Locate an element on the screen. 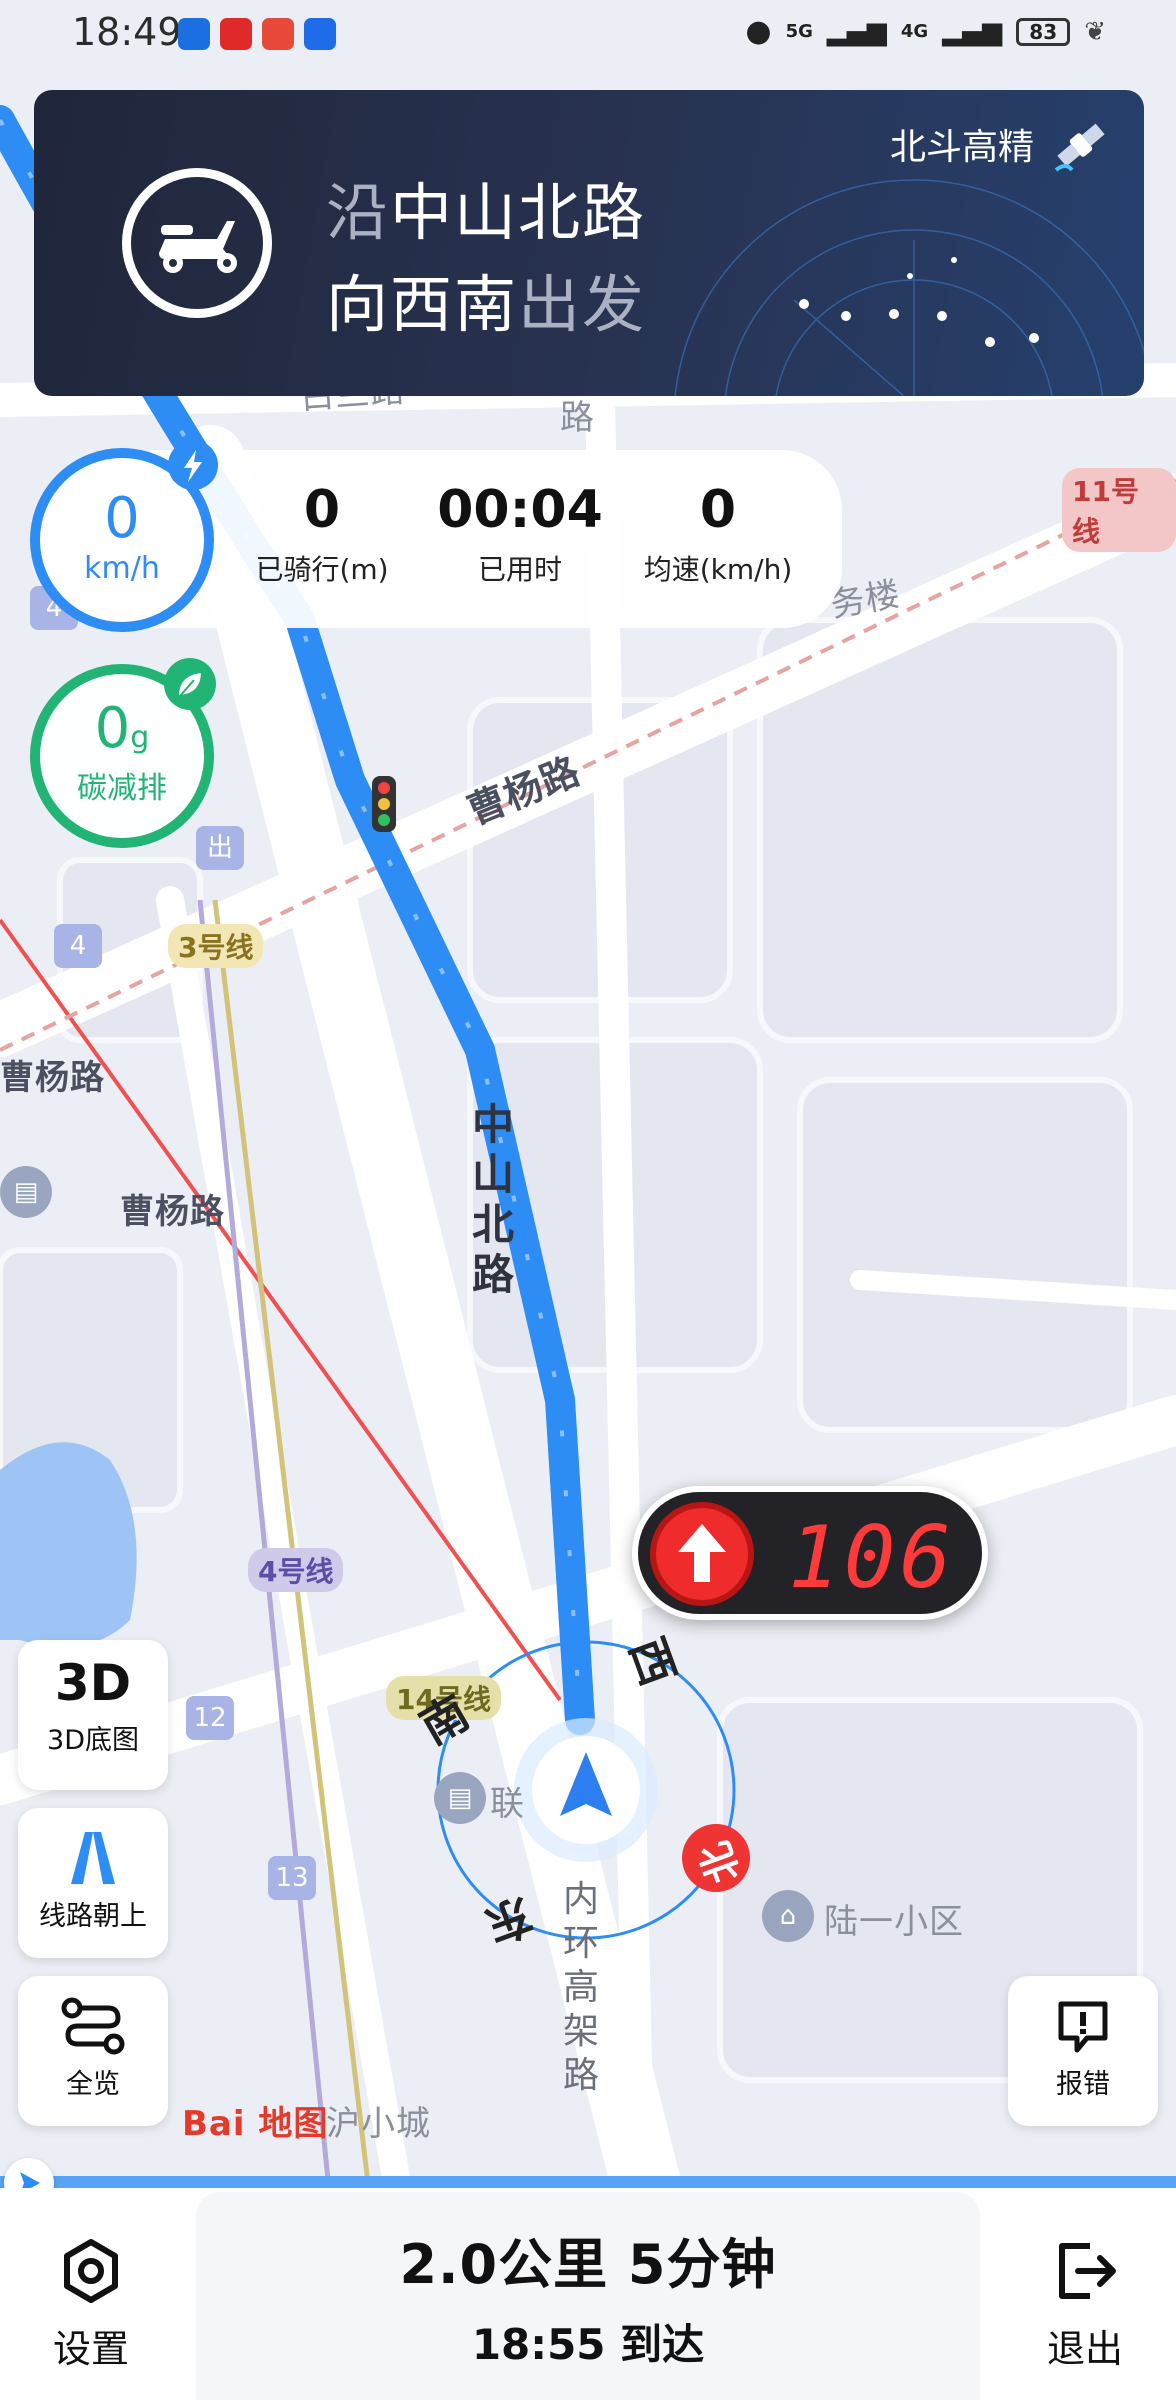 This screenshot has width=1176, height=2400. route-up-icon is located at coordinates (93, 1858).